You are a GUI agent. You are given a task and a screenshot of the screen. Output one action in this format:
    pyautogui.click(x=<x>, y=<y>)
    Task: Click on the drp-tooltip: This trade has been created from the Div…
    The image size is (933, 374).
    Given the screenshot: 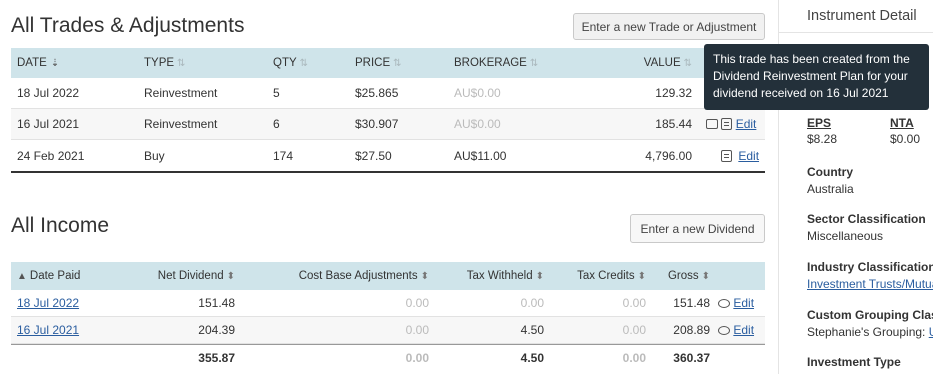 What is the action you would take?
    pyautogui.click(x=816, y=77)
    